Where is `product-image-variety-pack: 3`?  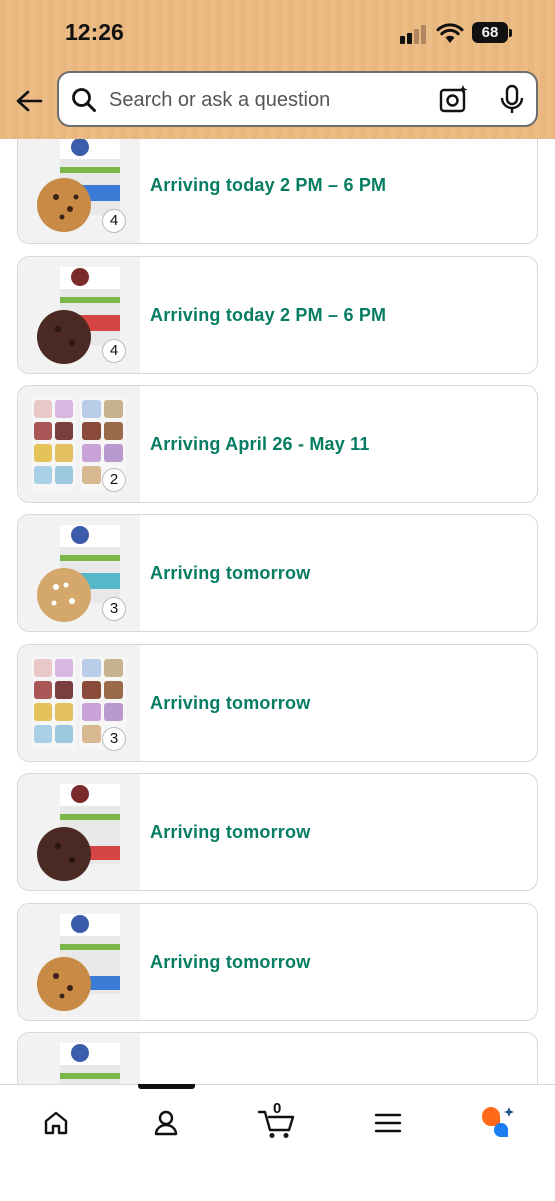
product-image-variety-pack: 3 is located at coordinates (79, 703).